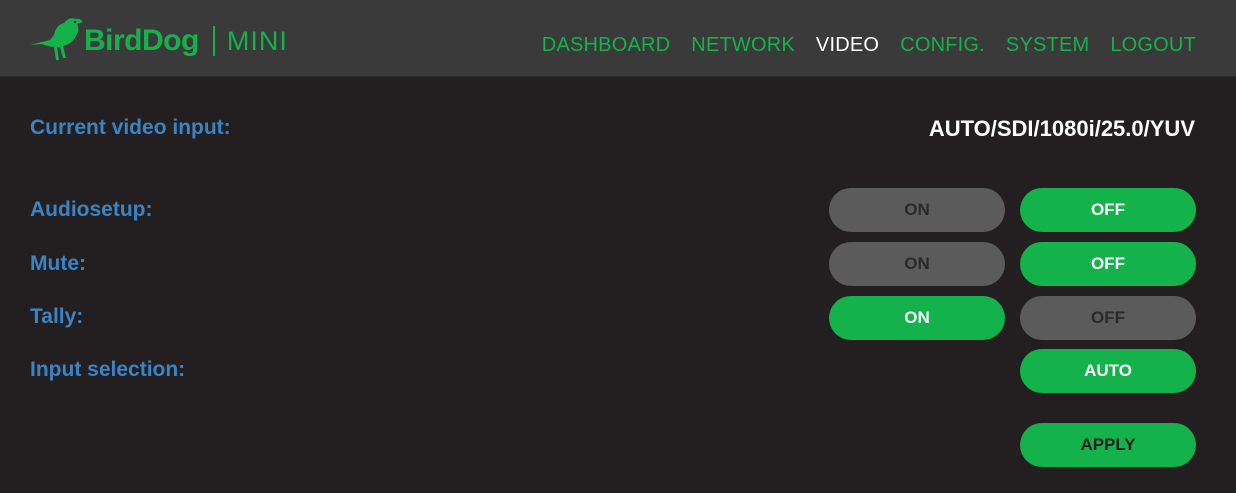  What do you see at coordinates (1108, 210) in the screenshot?
I see `audiosetup-off-button: OFF` at bounding box center [1108, 210].